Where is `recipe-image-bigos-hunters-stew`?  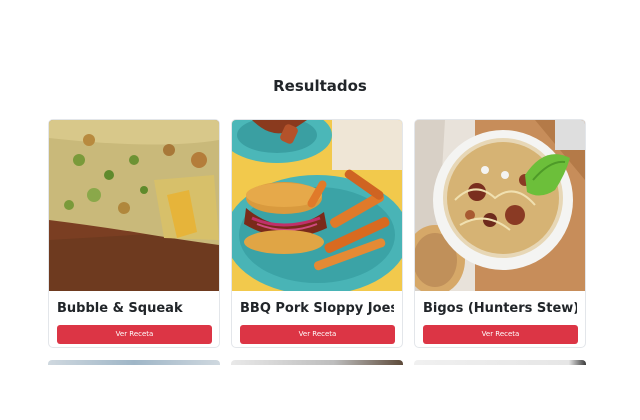
recipe-image-bigos-hunters-stew is located at coordinates (500, 205).